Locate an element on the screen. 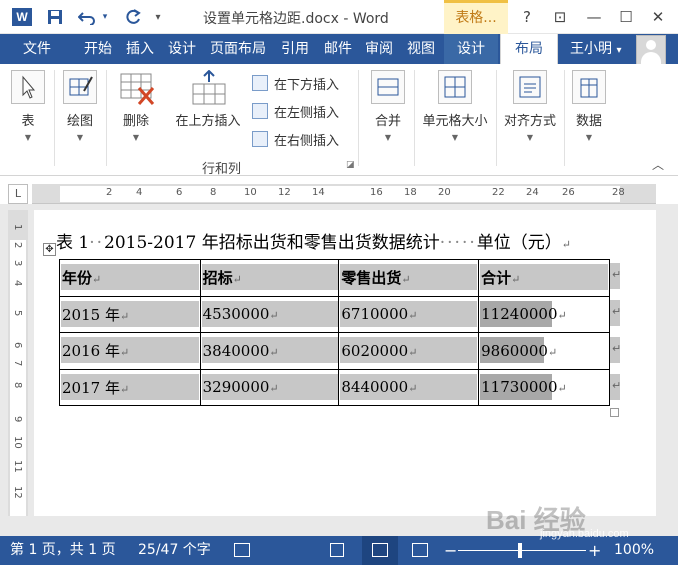 The width and height of the screenshot is (678, 565). ruler-number: 14 is located at coordinates (318, 192).